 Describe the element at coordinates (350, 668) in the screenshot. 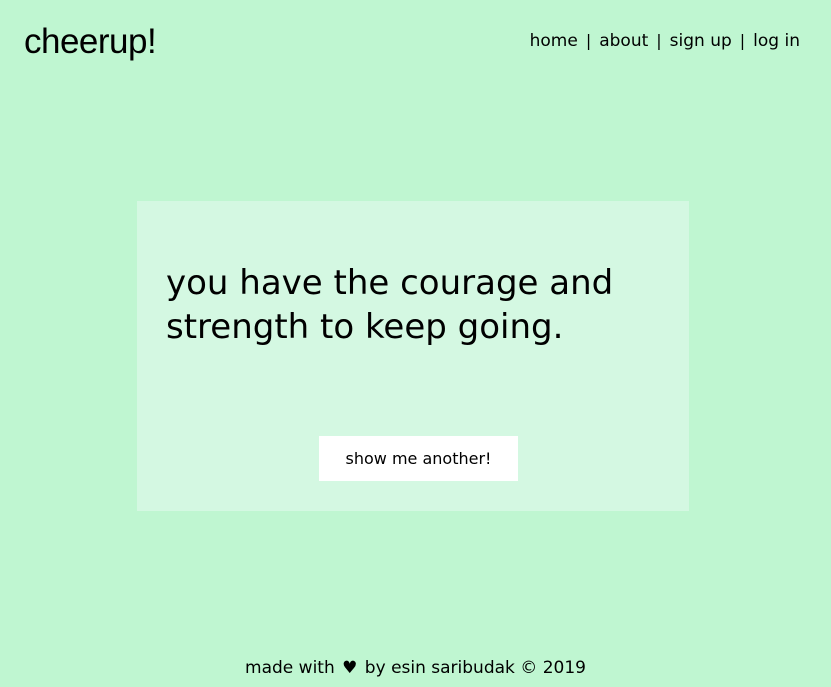

I see `heart-icon: ♥` at that location.